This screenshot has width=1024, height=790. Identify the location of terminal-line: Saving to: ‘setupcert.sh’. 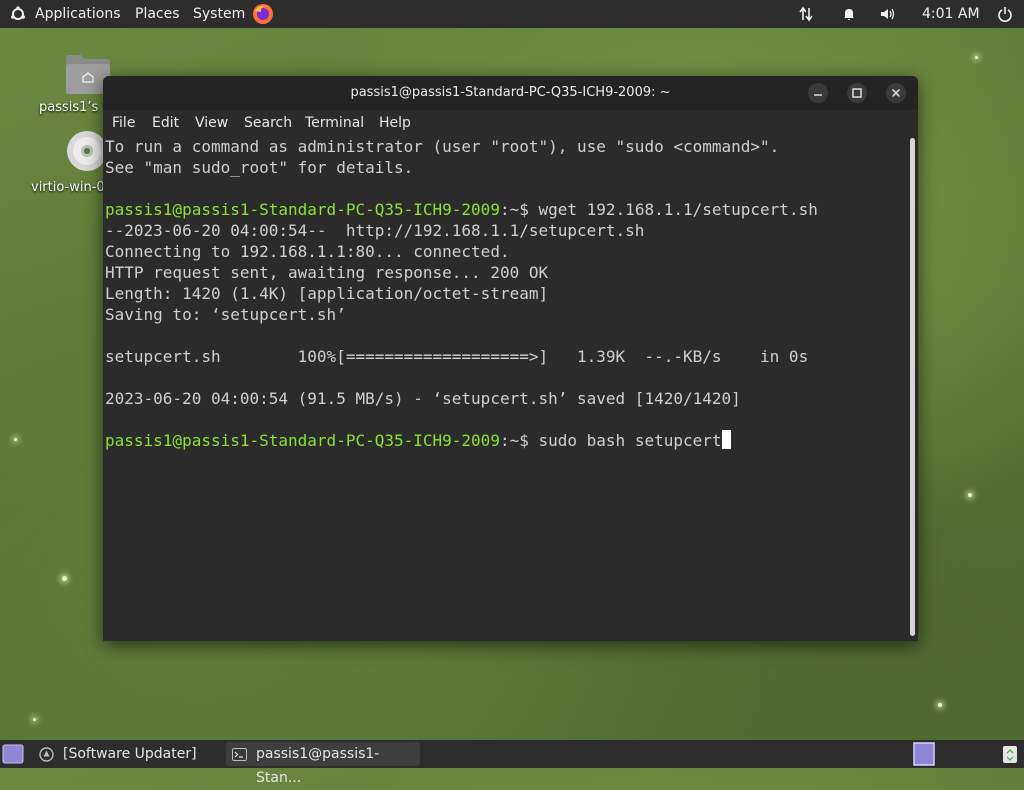
(225, 314).